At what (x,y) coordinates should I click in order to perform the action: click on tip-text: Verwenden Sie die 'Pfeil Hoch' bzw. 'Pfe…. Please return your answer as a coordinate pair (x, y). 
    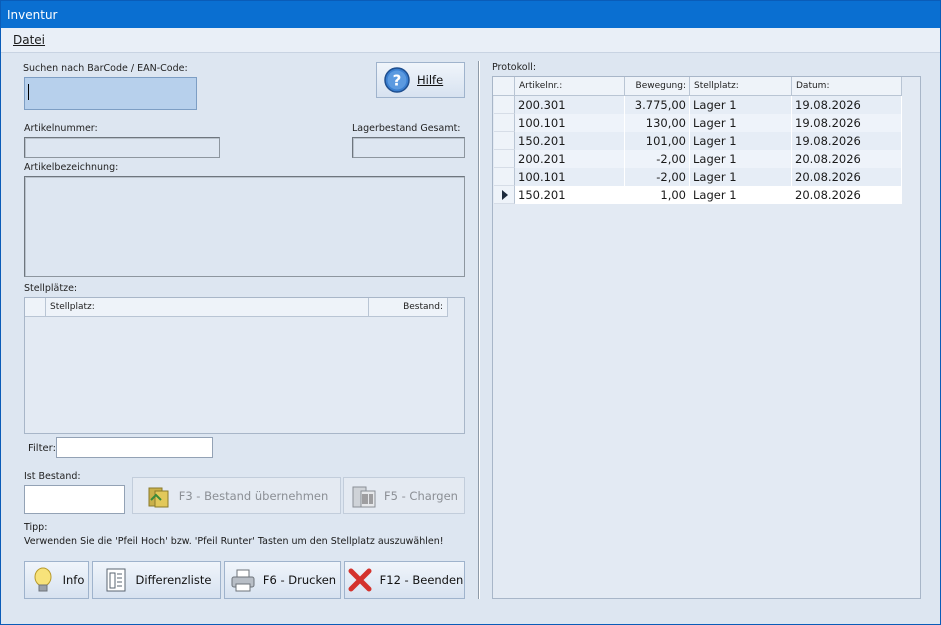
    Looking at the image, I should click on (234, 541).